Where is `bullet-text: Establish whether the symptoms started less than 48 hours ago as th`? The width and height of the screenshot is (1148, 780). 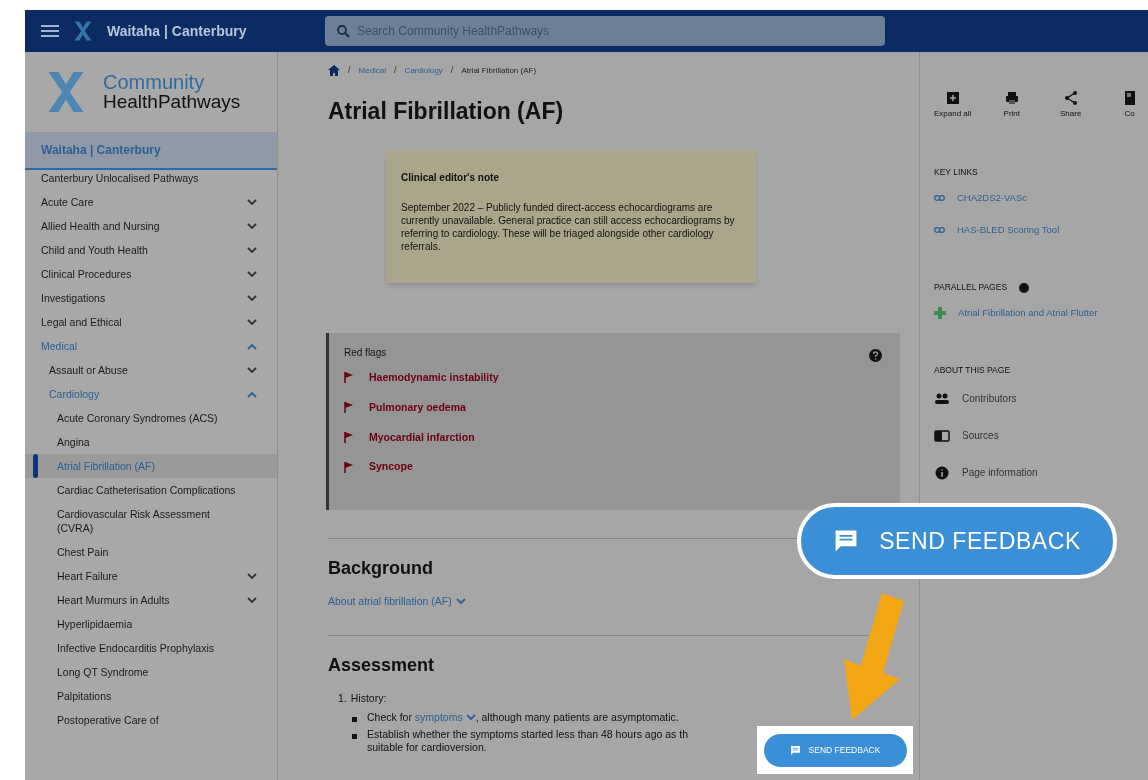
bullet-text: Establish whether the symptoms started less than 48 hours ago as th is located at coordinates (527, 734).